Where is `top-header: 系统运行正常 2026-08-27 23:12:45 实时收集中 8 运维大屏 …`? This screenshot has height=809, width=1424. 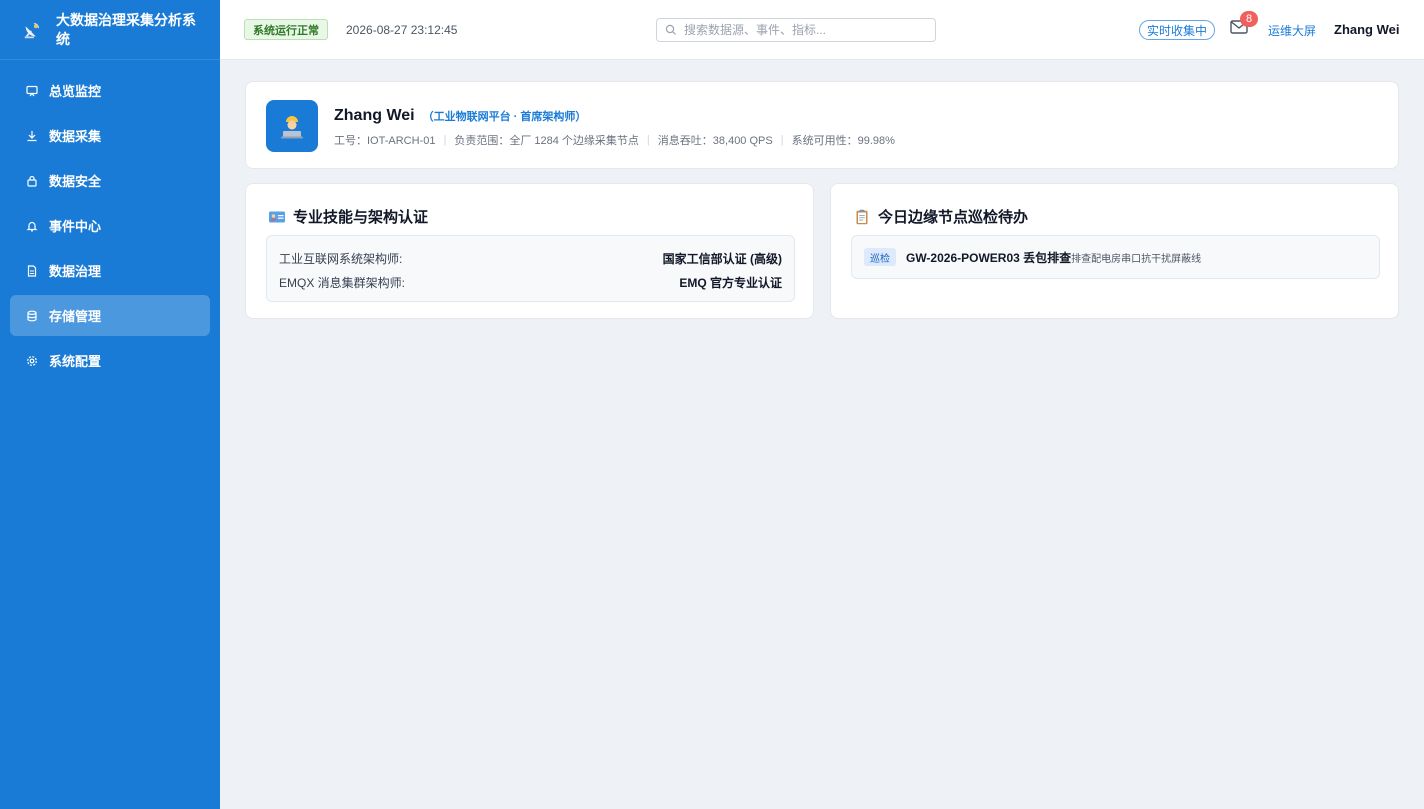 top-header: 系统运行正常 2026-08-27 23:12:45 实时收集中 8 运维大屏 … is located at coordinates (822, 30).